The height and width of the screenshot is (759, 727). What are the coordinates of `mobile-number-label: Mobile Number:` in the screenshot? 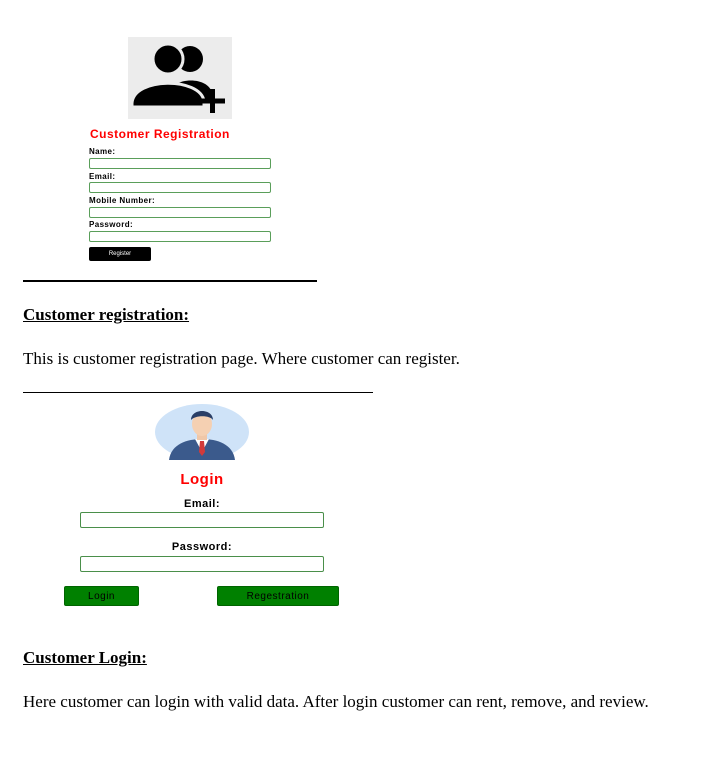 It's located at (122, 200).